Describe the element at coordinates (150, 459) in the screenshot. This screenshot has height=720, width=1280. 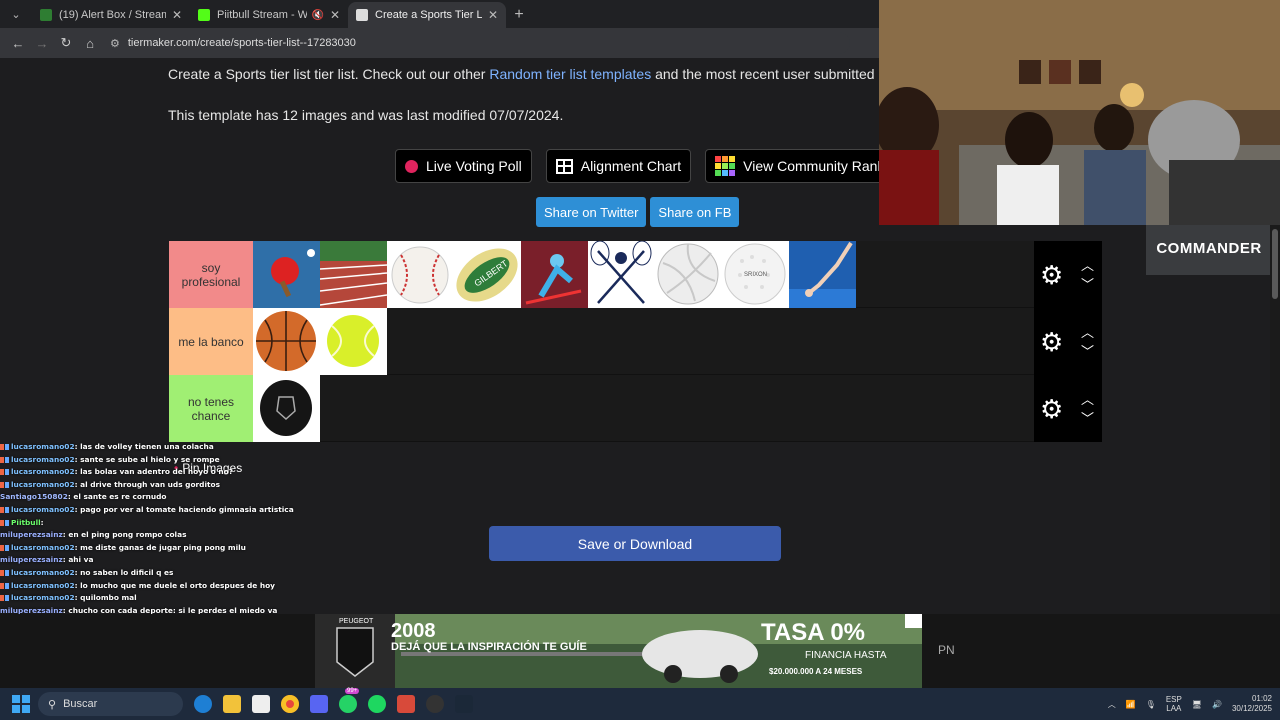
I see `chat-text: sante se sube al hielo y se rompe` at that location.